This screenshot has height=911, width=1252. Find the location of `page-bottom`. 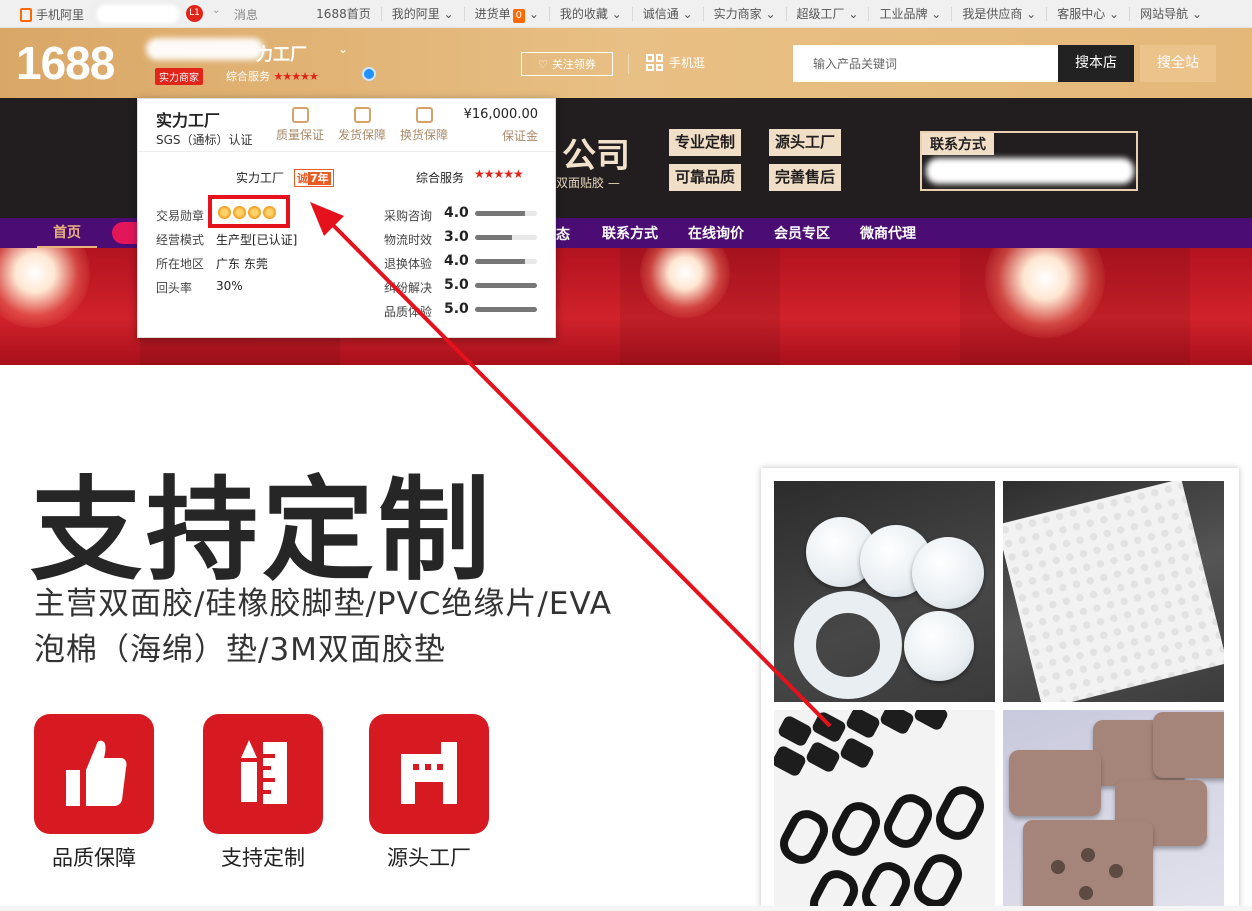

page-bottom is located at coordinates (626, 908).